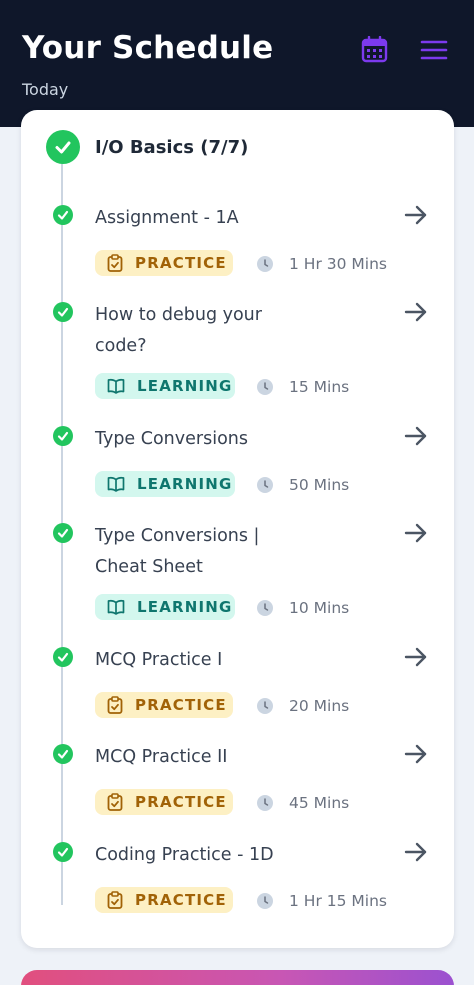 The image size is (474, 985). What do you see at coordinates (374, 49) in the screenshot?
I see `calendar-icon` at bounding box center [374, 49].